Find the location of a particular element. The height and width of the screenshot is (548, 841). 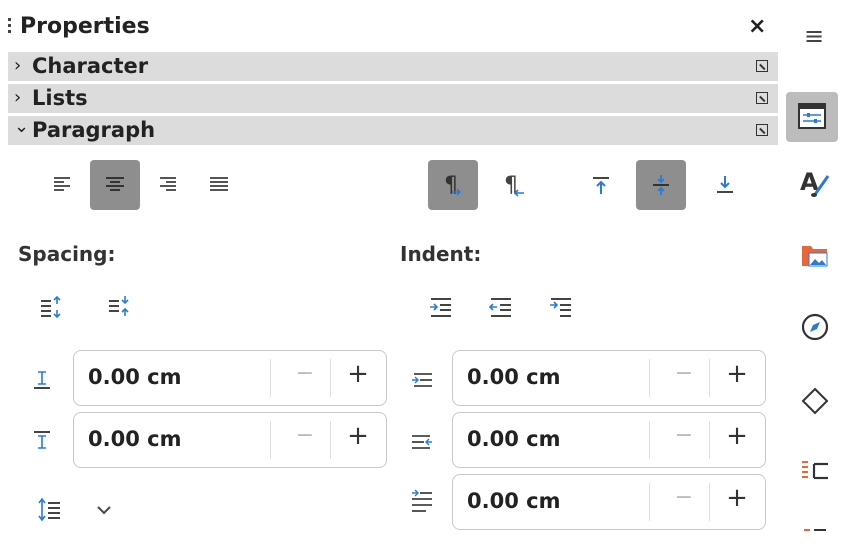

sidebar-item-navigator is located at coordinates (814, 326).